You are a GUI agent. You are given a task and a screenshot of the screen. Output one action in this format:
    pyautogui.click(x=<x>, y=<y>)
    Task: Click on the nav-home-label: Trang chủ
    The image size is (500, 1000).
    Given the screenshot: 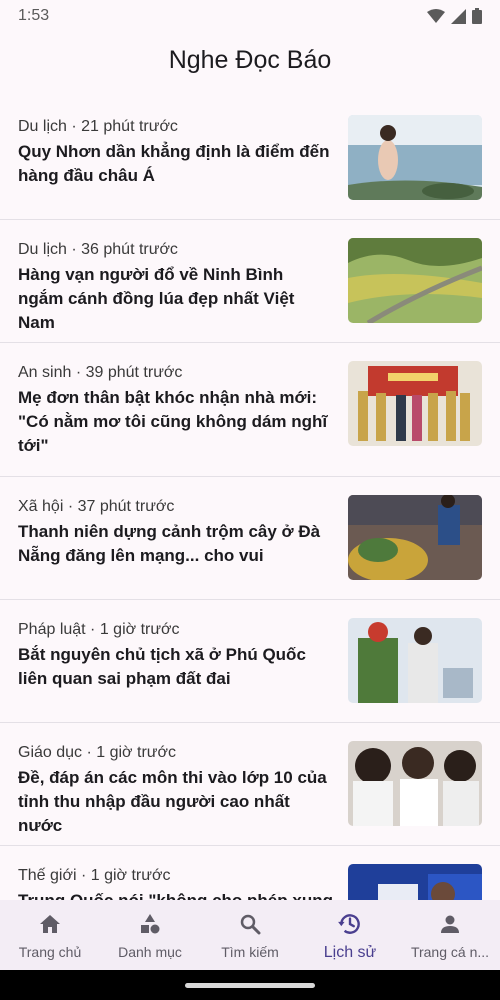 What is the action you would take?
    pyautogui.click(x=50, y=952)
    